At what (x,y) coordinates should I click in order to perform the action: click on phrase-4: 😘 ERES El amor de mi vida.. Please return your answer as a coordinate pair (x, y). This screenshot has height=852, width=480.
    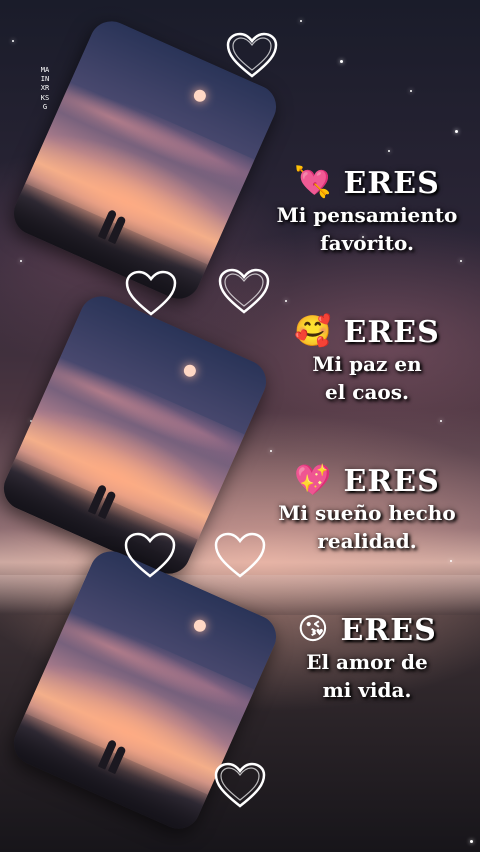
    Looking at the image, I should click on (367, 658).